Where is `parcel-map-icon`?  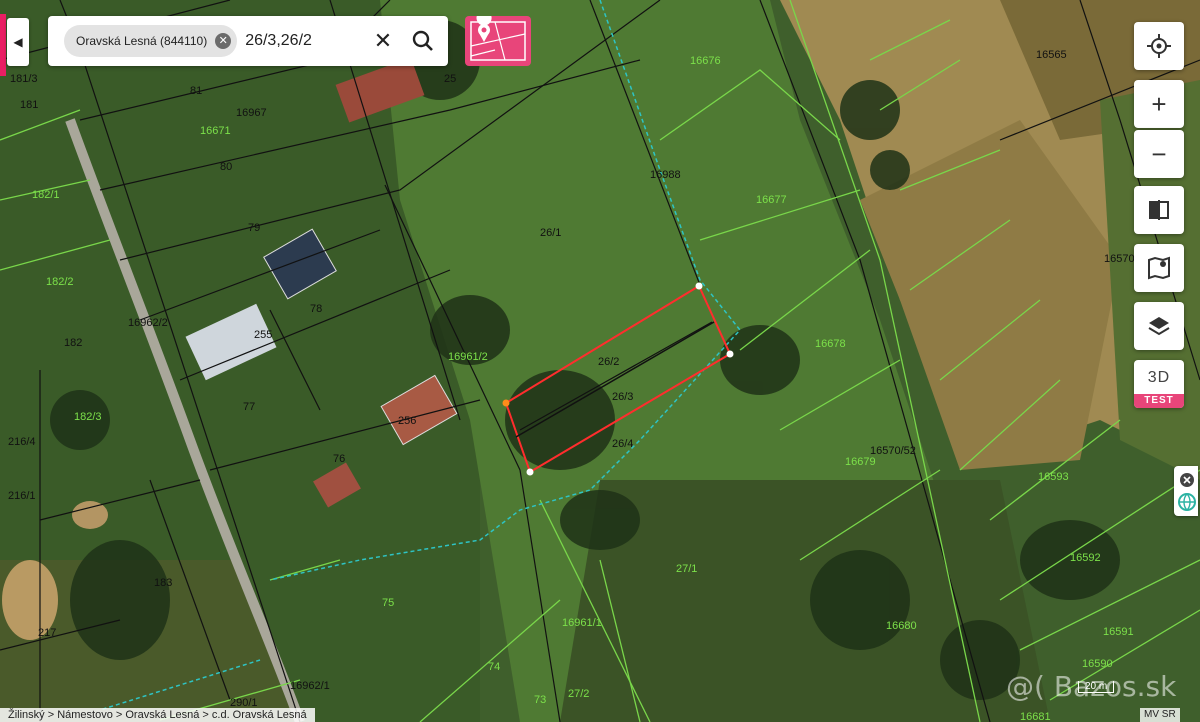 parcel-map-icon is located at coordinates (498, 35).